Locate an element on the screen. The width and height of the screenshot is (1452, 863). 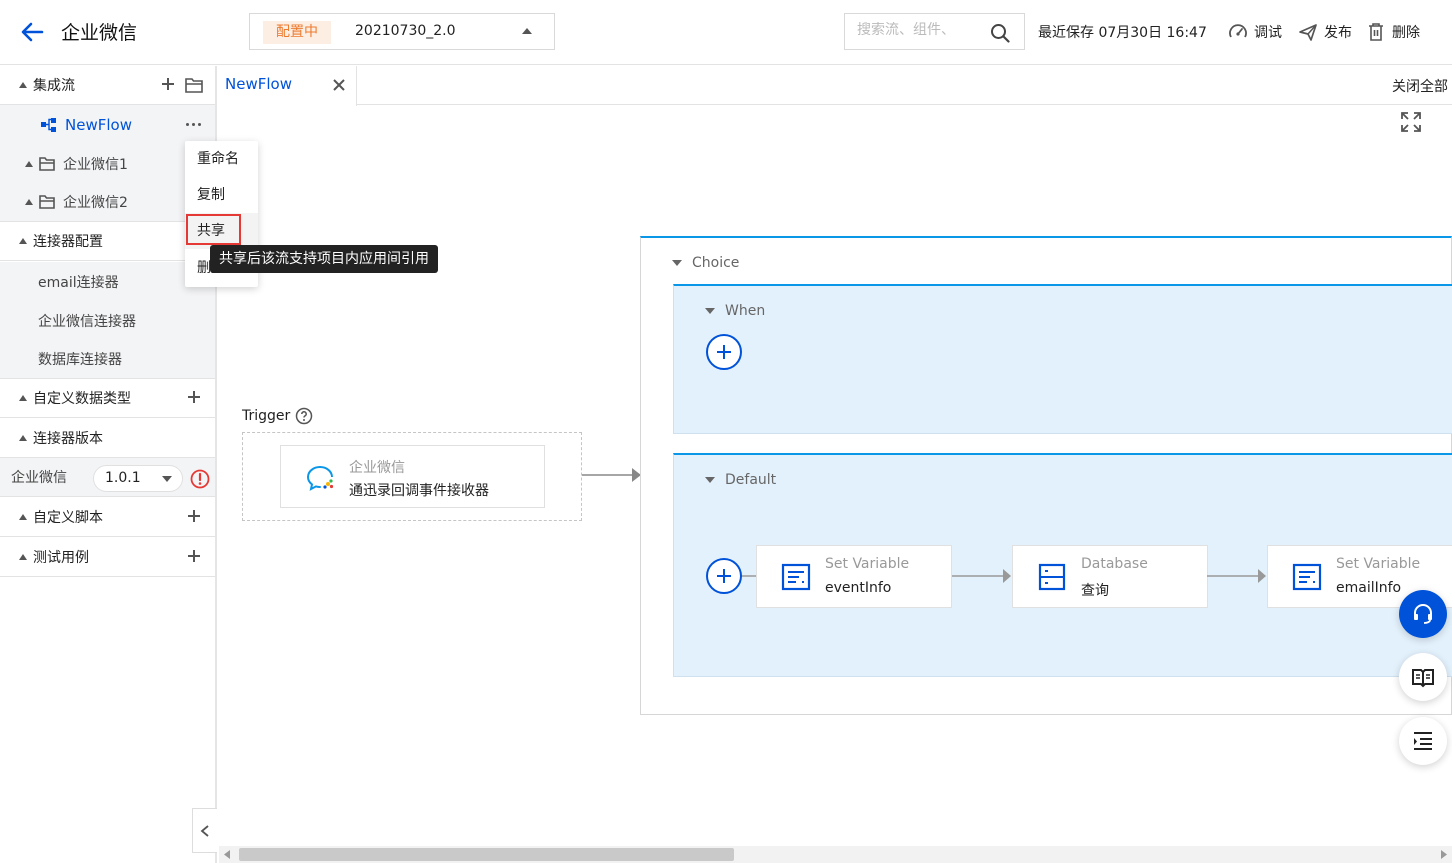
warning-icon is located at coordinates (200, 479).